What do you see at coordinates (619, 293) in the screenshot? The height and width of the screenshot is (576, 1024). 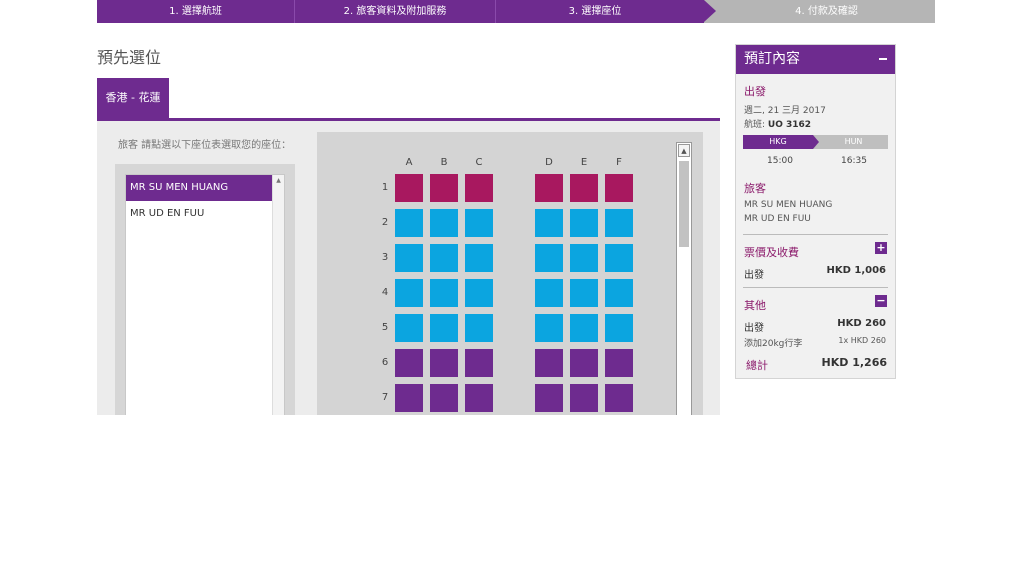 I see `seat-4F` at bounding box center [619, 293].